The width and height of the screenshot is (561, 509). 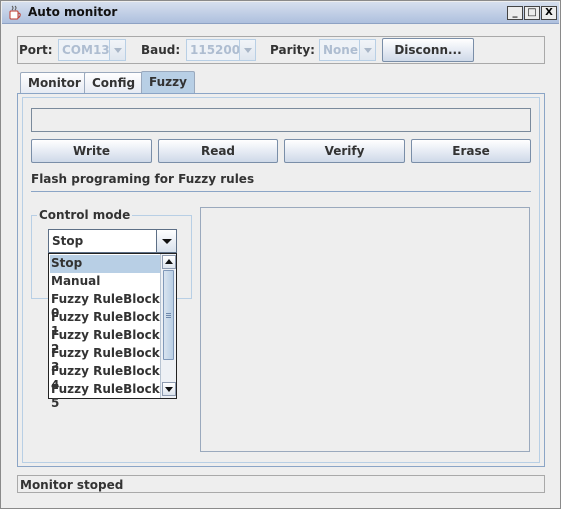 What do you see at coordinates (105, 264) in the screenshot?
I see `dropdown-option: Stop` at bounding box center [105, 264].